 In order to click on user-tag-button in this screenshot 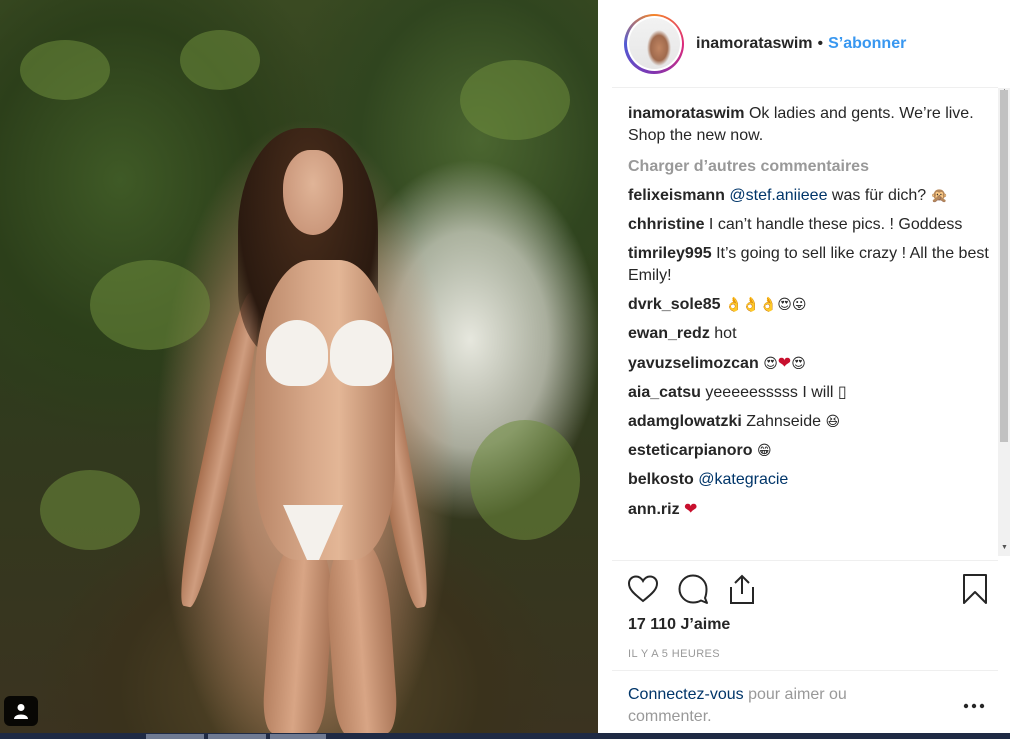, I will do `click(21, 711)`.